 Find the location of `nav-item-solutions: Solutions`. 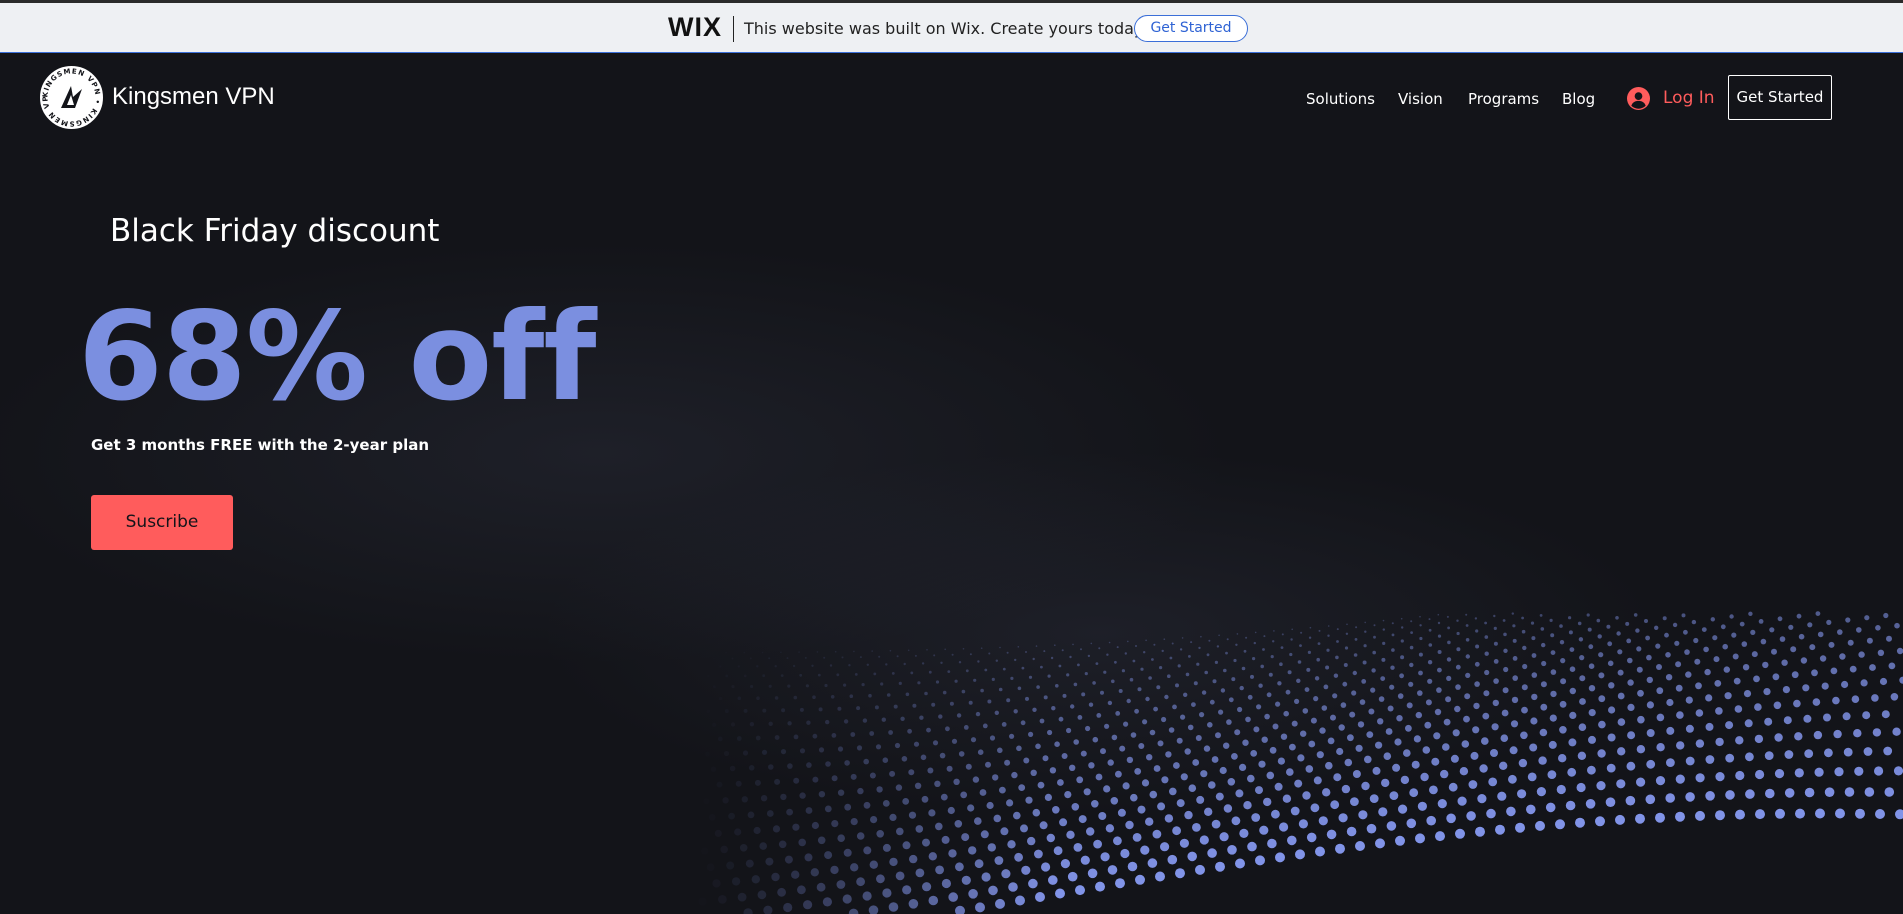

nav-item-solutions: Solutions is located at coordinates (1340, 99).